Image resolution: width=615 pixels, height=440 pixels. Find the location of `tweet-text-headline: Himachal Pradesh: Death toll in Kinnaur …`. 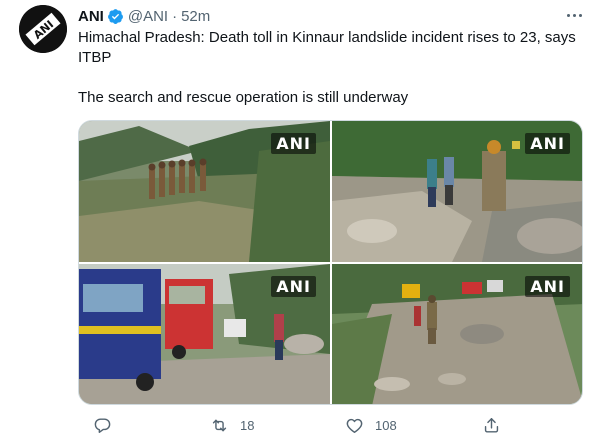

tweet-text-headline: Himachal Pradesh: Death toll in Kinnaur … is located at coordinates (327, 47).